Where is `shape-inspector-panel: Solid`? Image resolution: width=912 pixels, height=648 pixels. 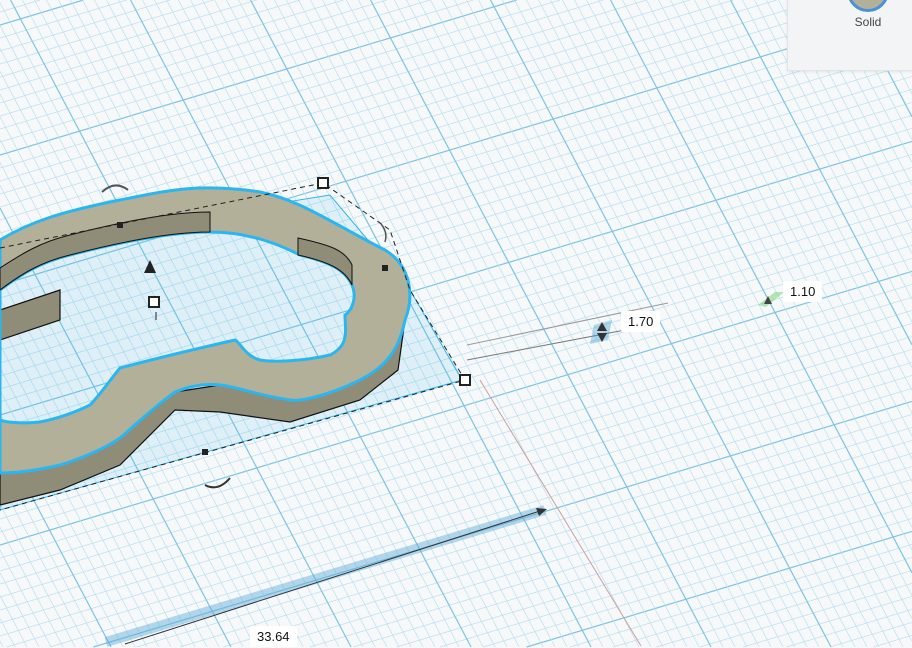 shape-inspector-panel: Solid is located at coordinates (849, 35).